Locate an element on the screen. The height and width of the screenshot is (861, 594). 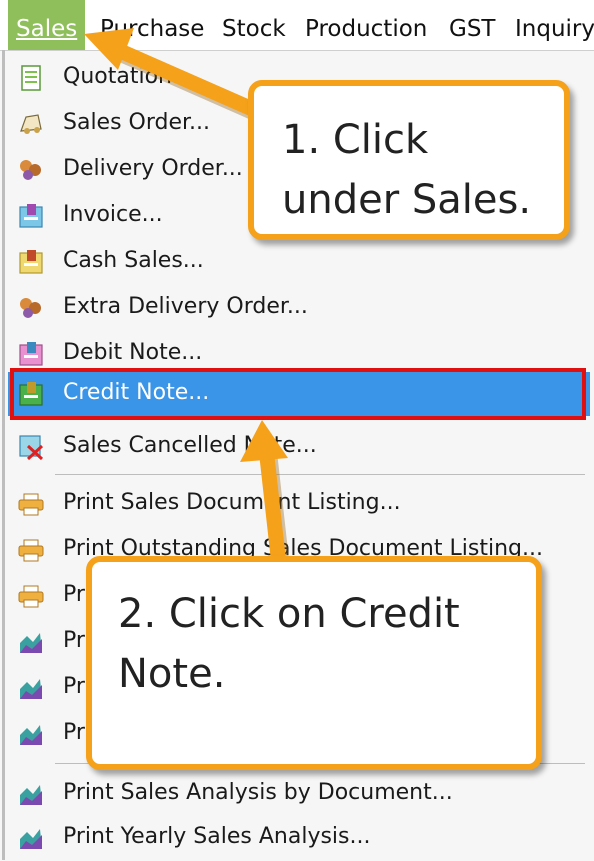
callout-step-1-line-2: under Sales. is located at coordinates (407, 200).